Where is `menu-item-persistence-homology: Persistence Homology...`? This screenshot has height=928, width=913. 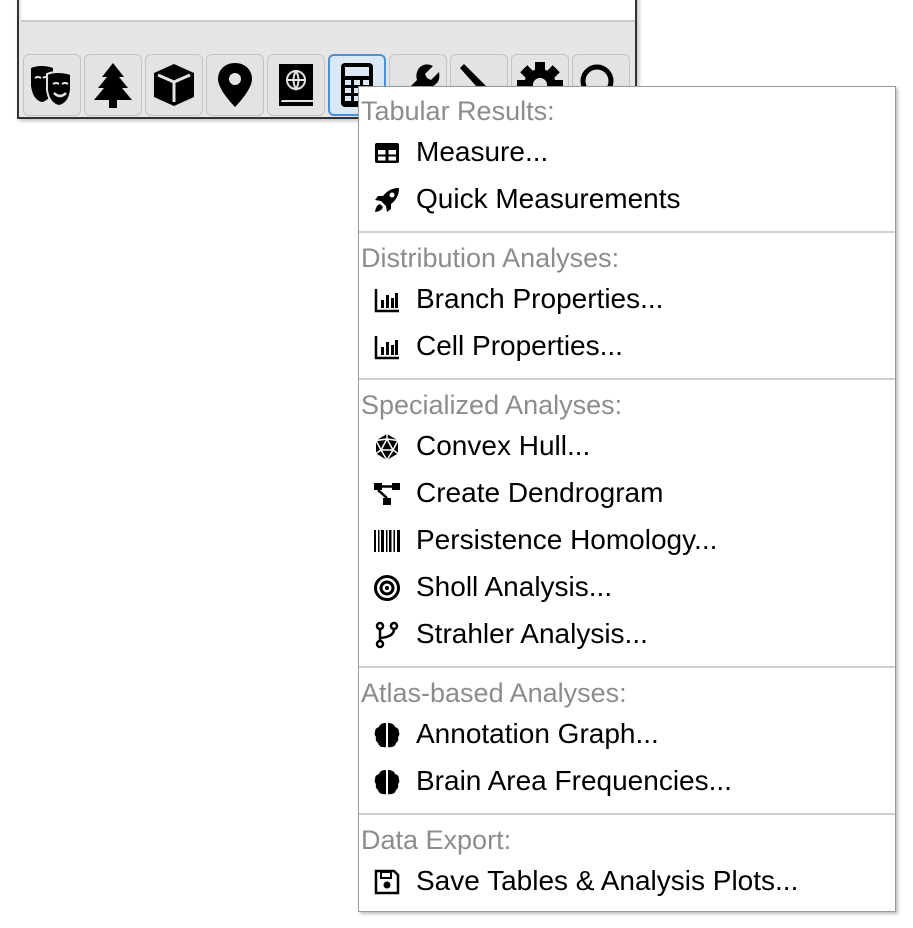 menu-item-persistence-homology: Persistence Homology... is located at coordinates (627, 540).